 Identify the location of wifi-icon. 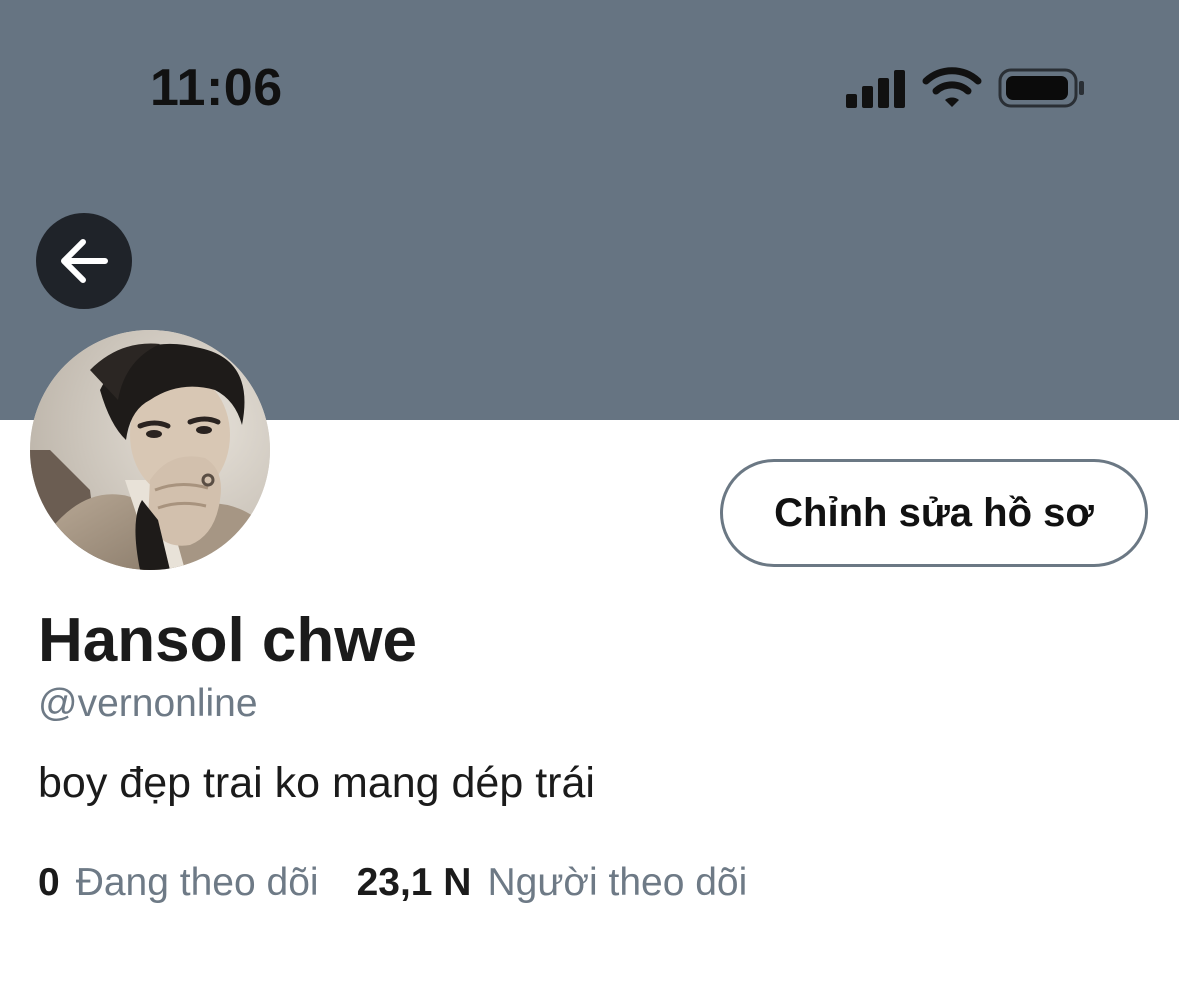
(952, 87).